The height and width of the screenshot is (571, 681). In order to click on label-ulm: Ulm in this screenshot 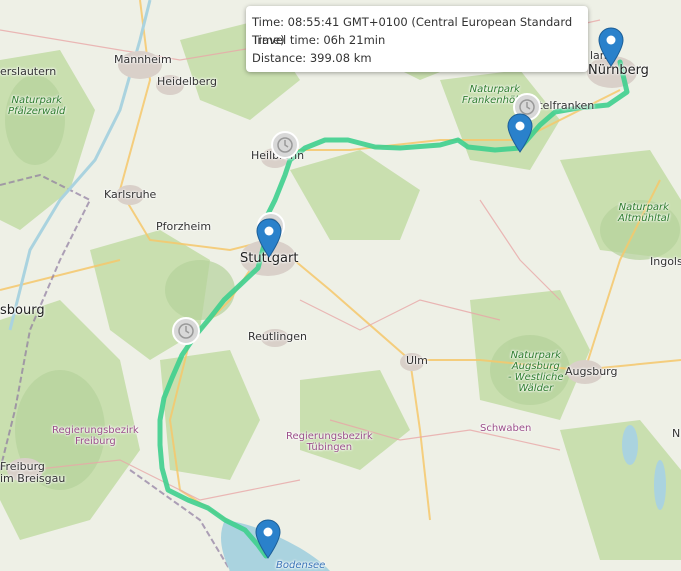, I will do `click(417, 360)`.